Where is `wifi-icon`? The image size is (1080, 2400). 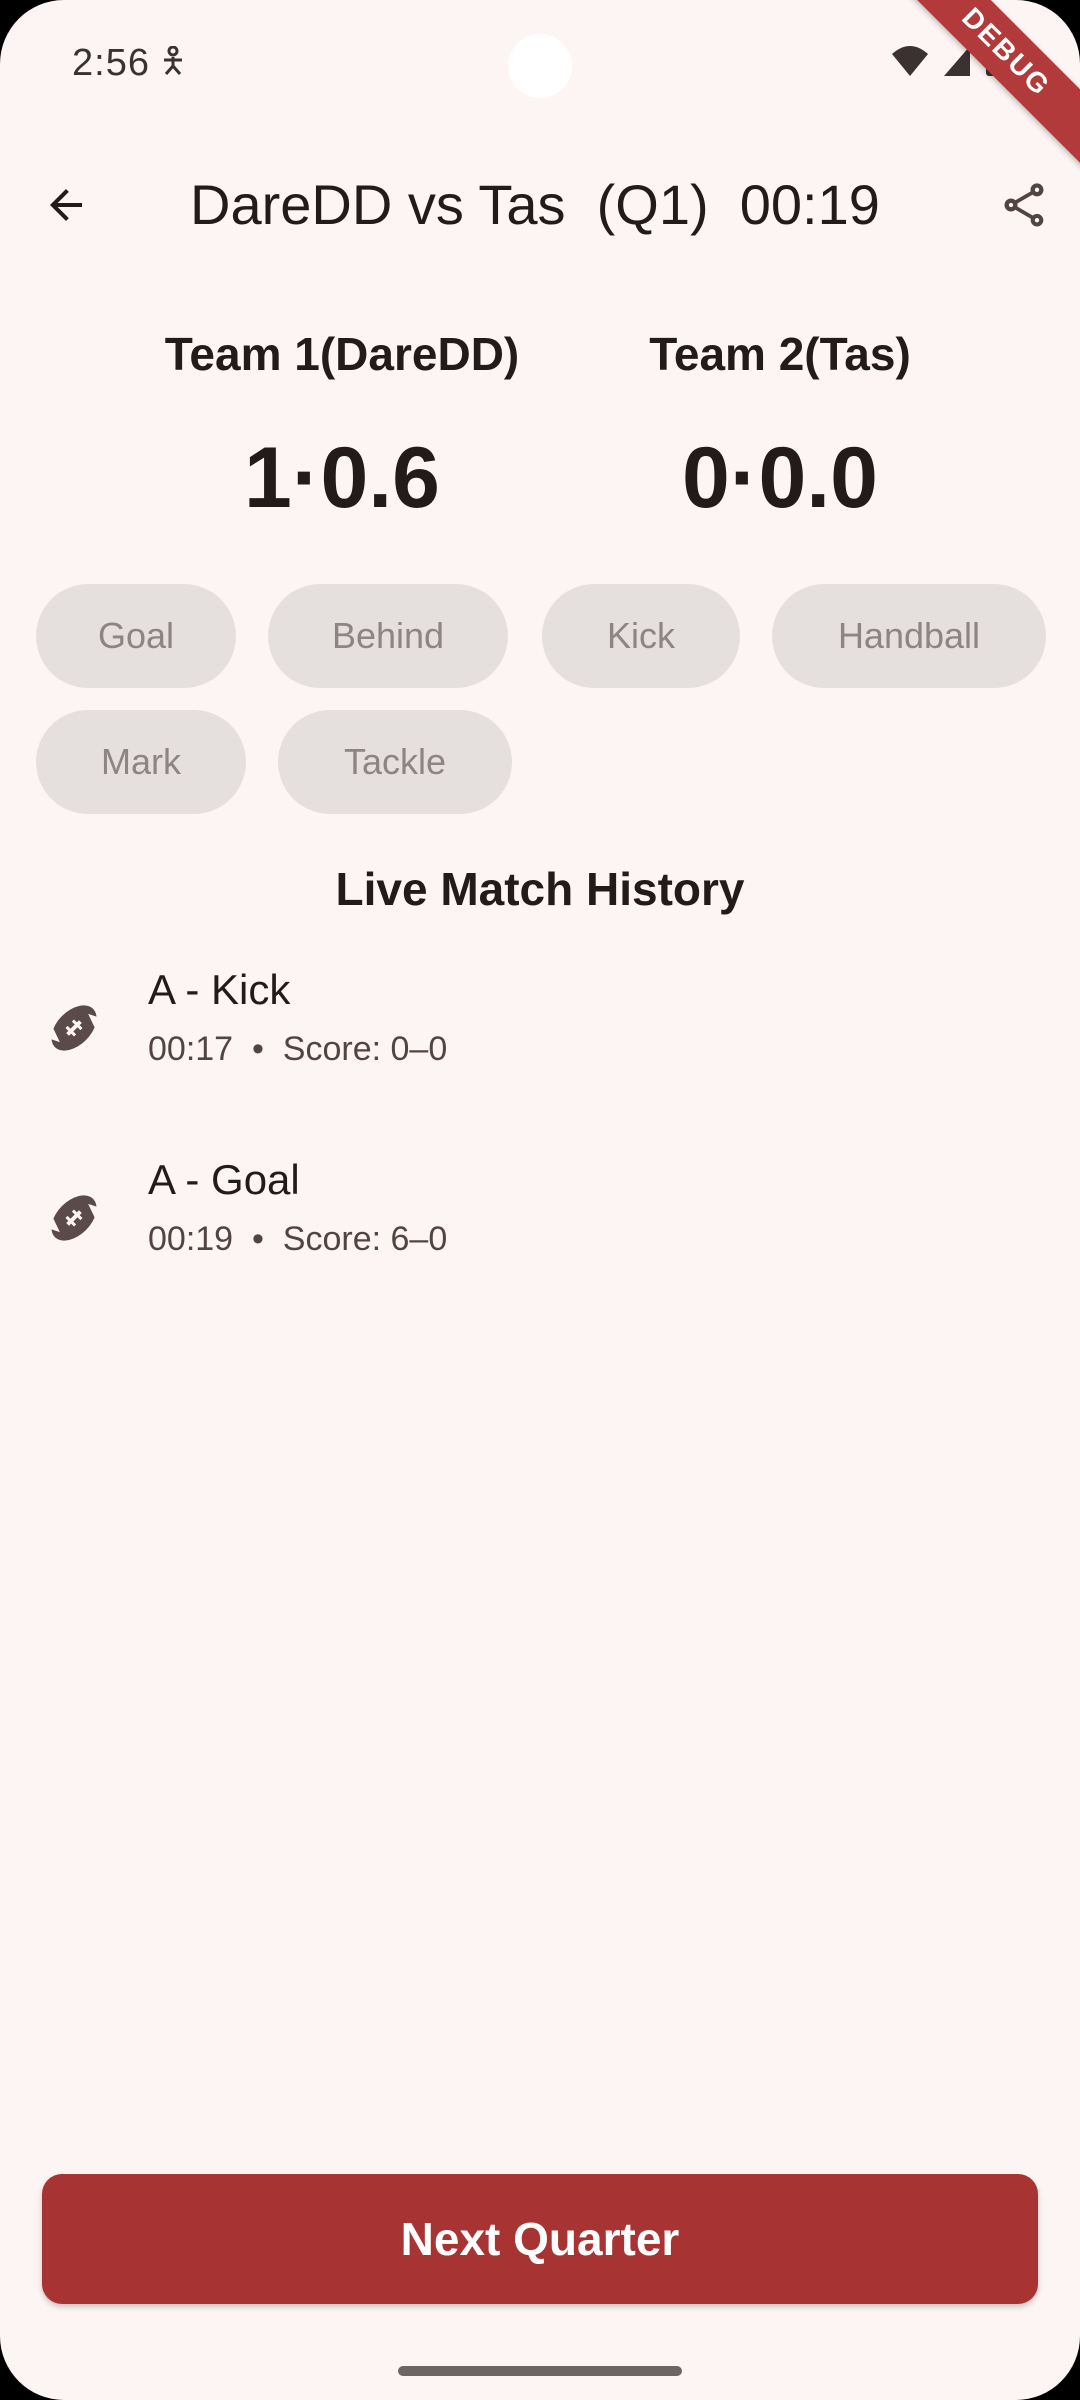
wifi-icon is located at coordinates (910, 61).